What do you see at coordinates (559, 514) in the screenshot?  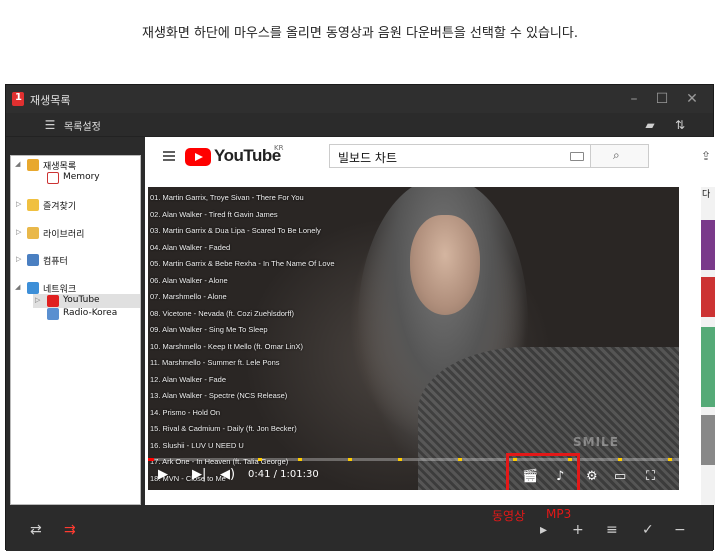 I see `mp3-annotation-label: MP3` at bounding box center [559, 514].